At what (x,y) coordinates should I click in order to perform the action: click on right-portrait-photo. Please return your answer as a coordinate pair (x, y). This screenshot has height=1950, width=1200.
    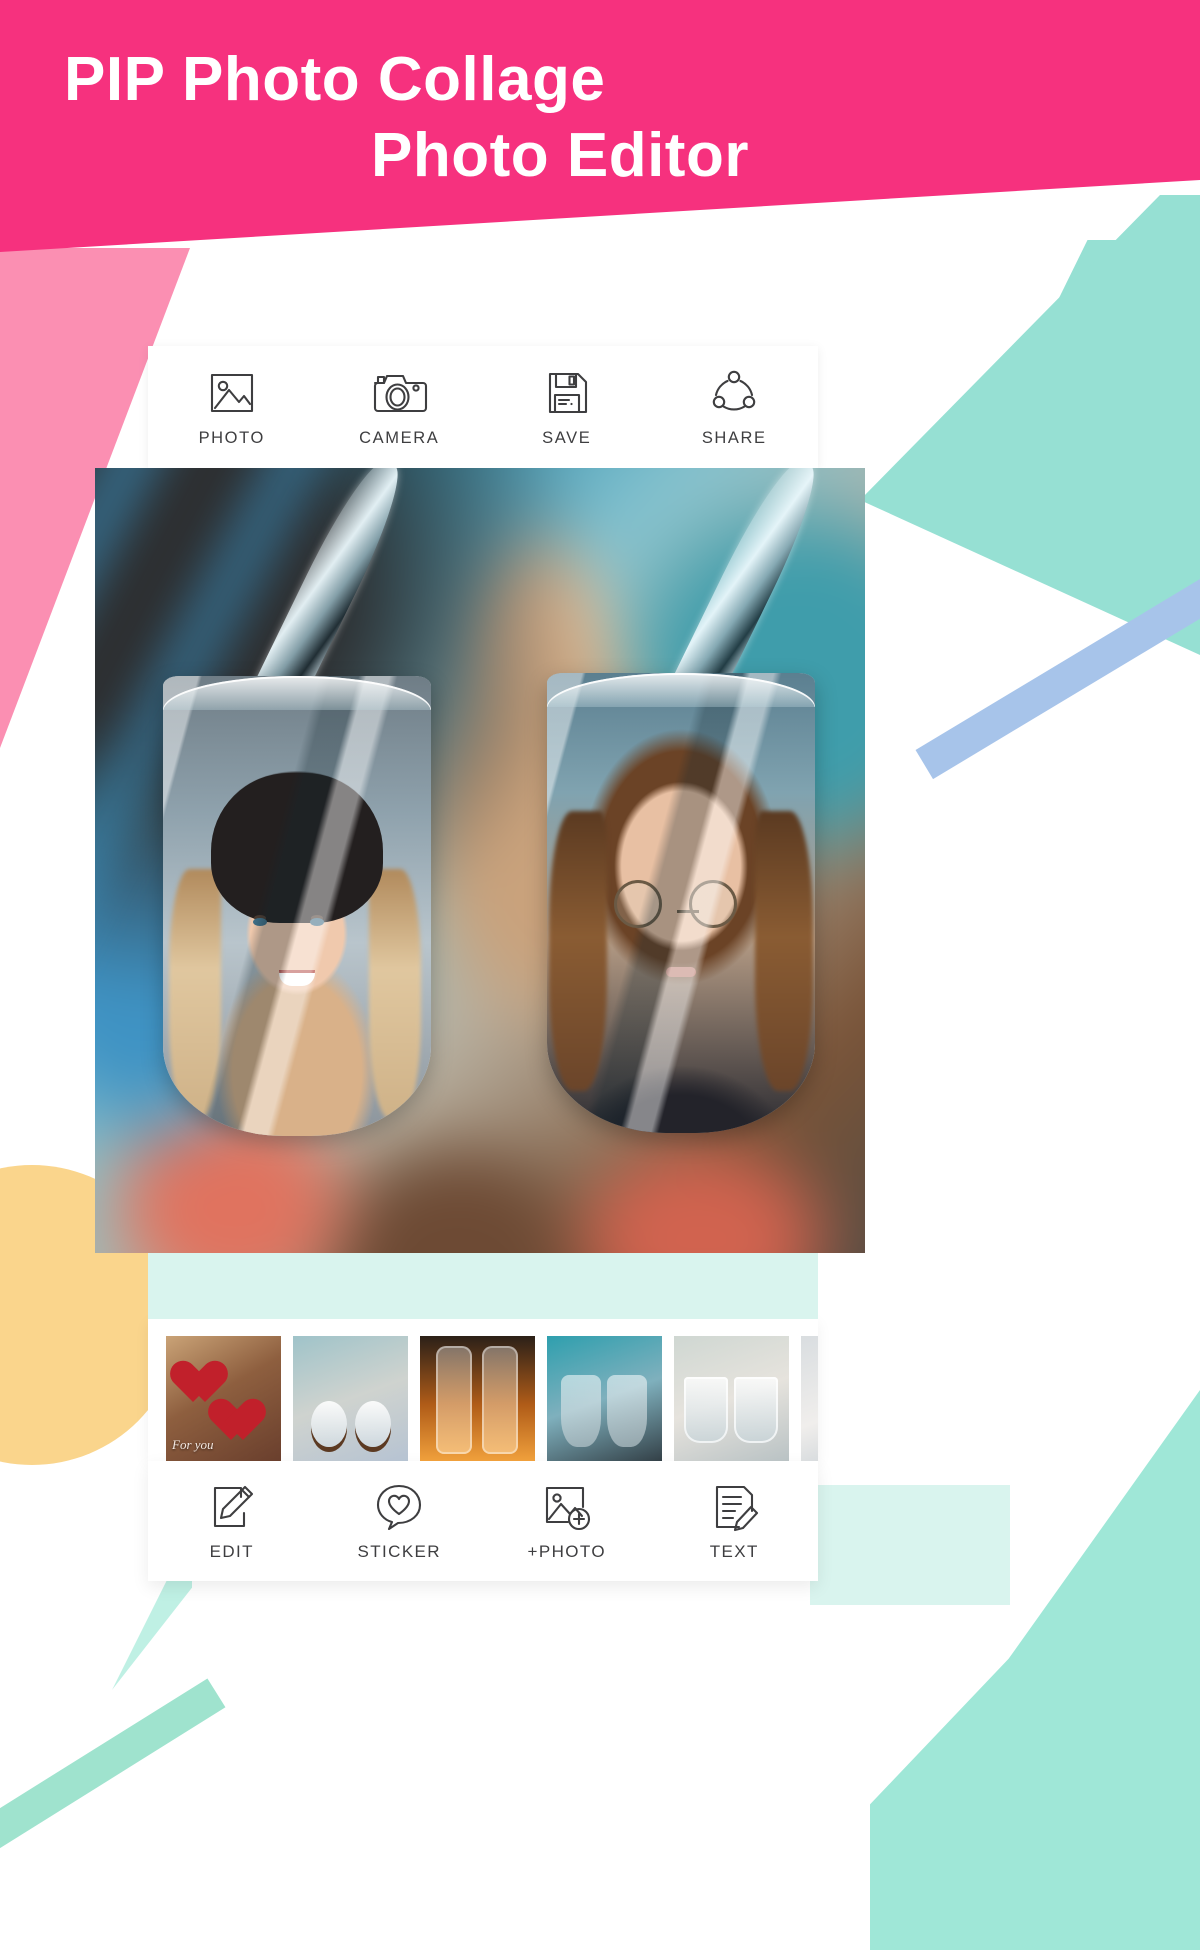
    Looking at the image, I should click on (681, 903).